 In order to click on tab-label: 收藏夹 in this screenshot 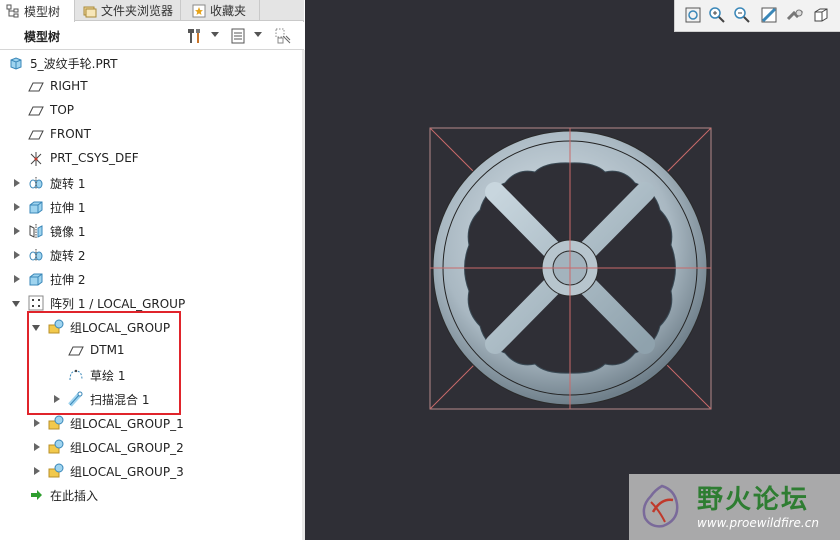, I will do `click(228, 11)`.